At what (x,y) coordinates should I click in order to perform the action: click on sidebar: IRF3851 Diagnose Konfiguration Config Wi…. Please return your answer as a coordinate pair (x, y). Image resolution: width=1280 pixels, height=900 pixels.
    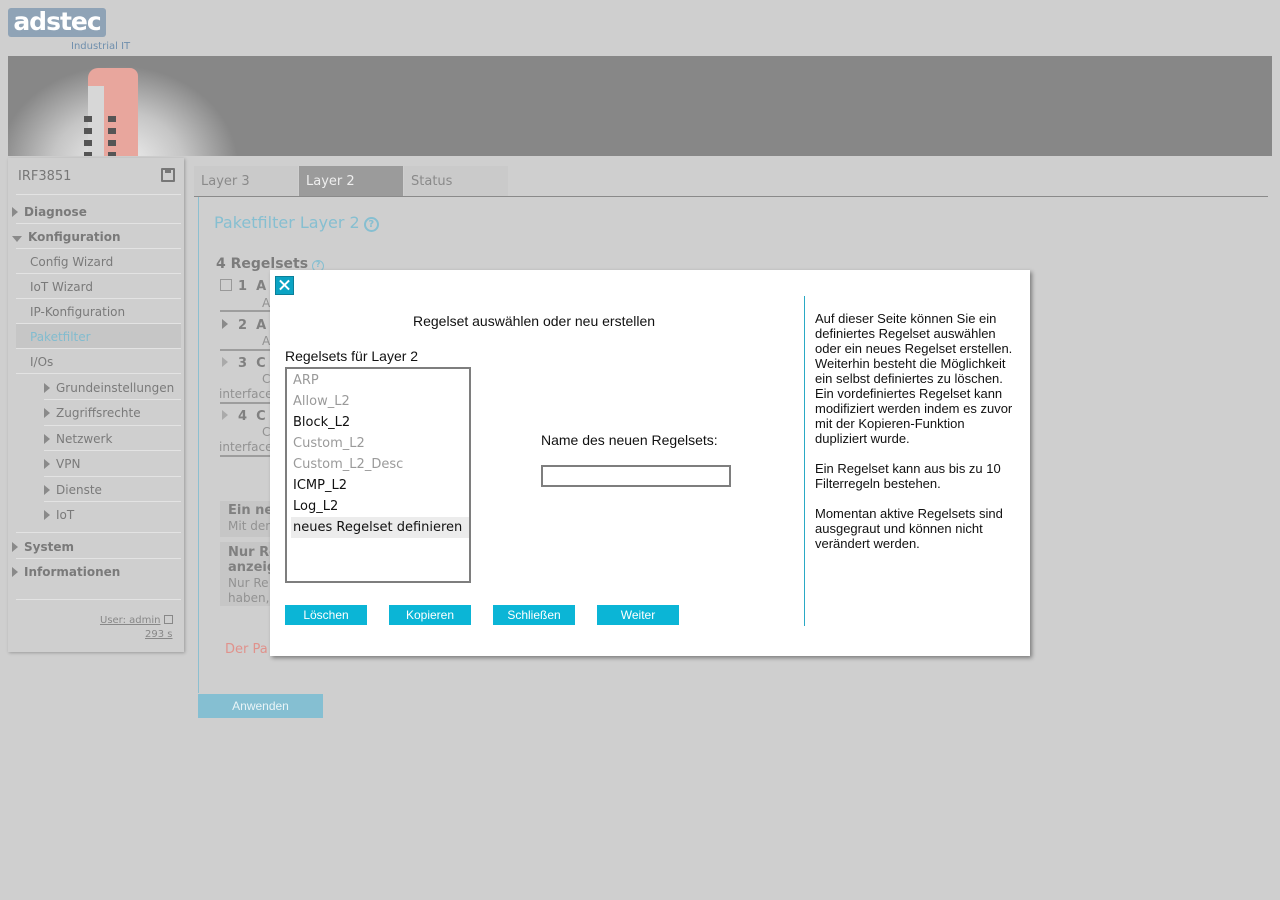
    Looking at the image, I should click on (96, 405).